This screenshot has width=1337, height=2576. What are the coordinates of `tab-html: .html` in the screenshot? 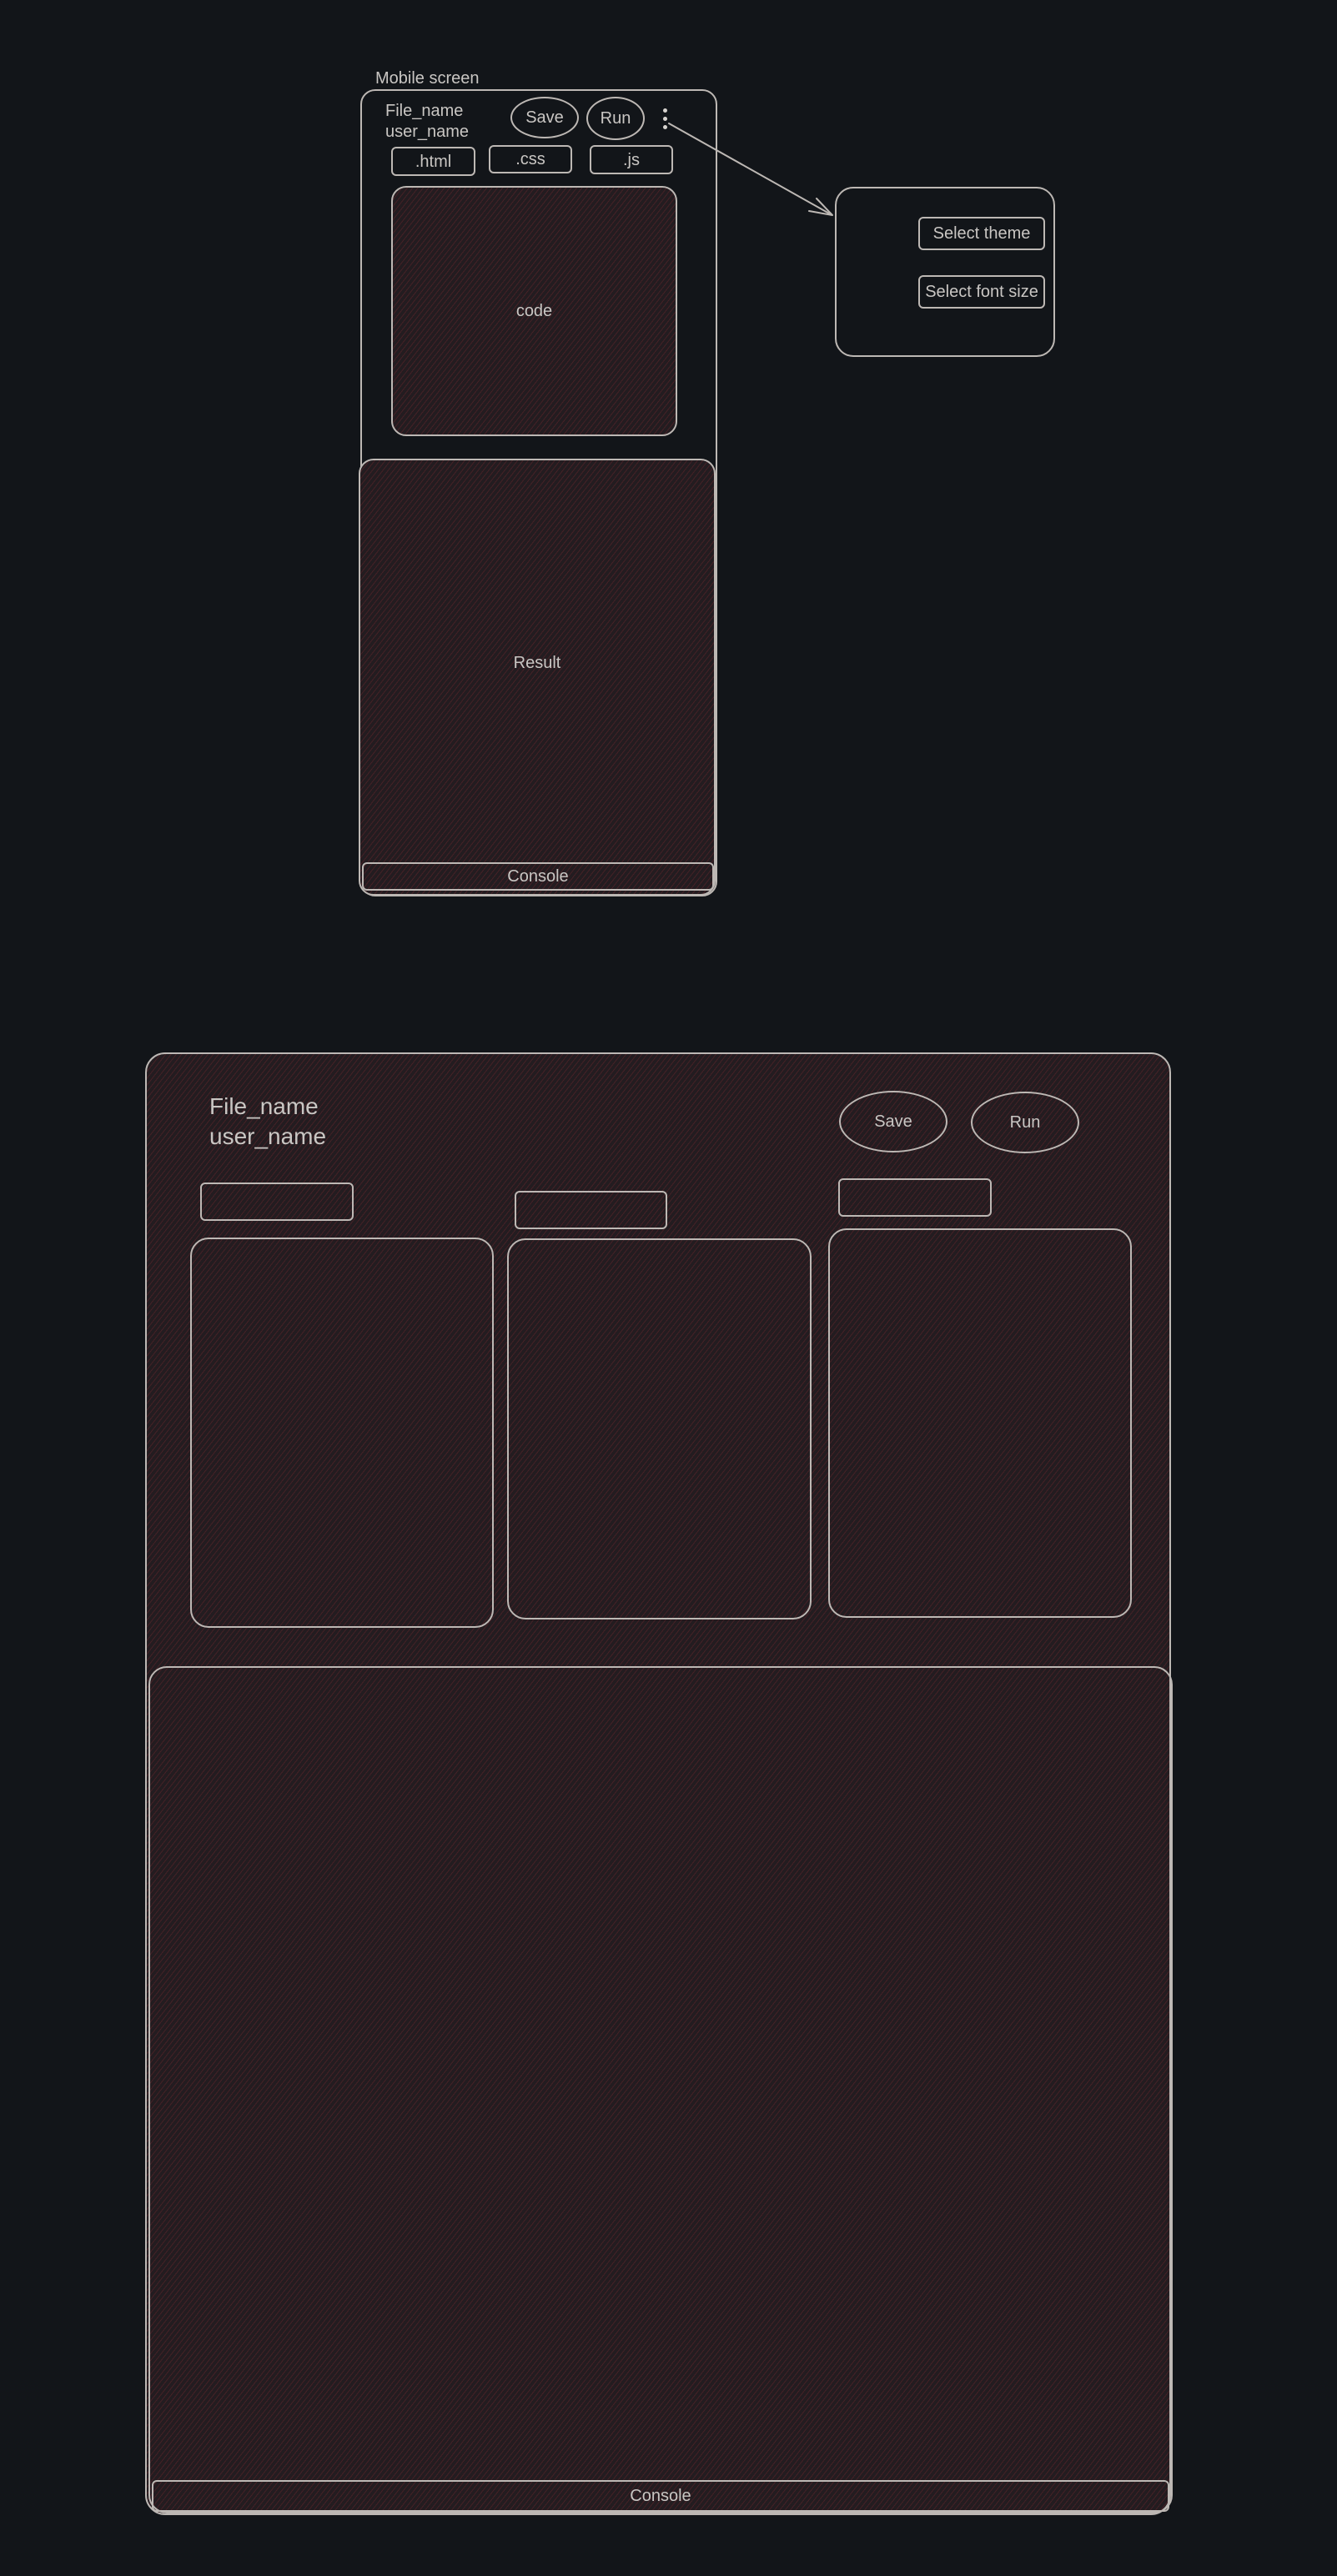 It's located at (433, 161).